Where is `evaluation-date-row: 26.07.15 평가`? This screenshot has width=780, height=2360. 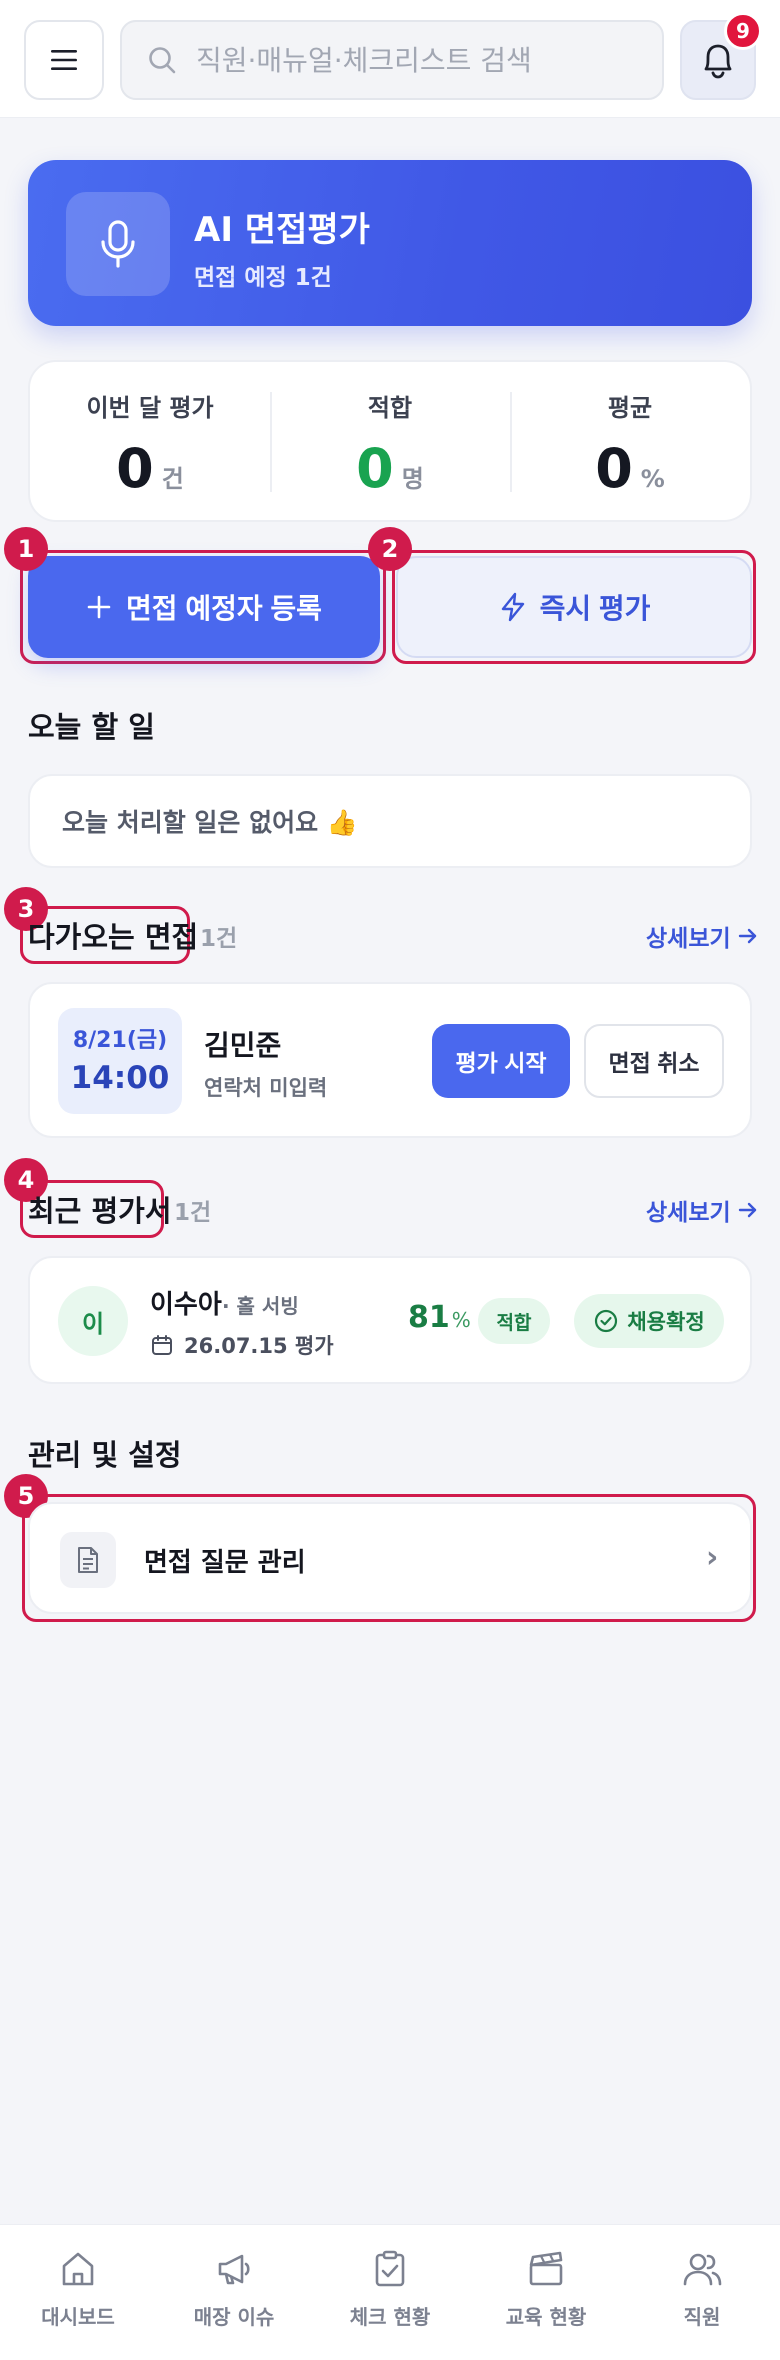
evaluation-date-row: 26.07.15 평가 is located at coordinates (242, 1345).